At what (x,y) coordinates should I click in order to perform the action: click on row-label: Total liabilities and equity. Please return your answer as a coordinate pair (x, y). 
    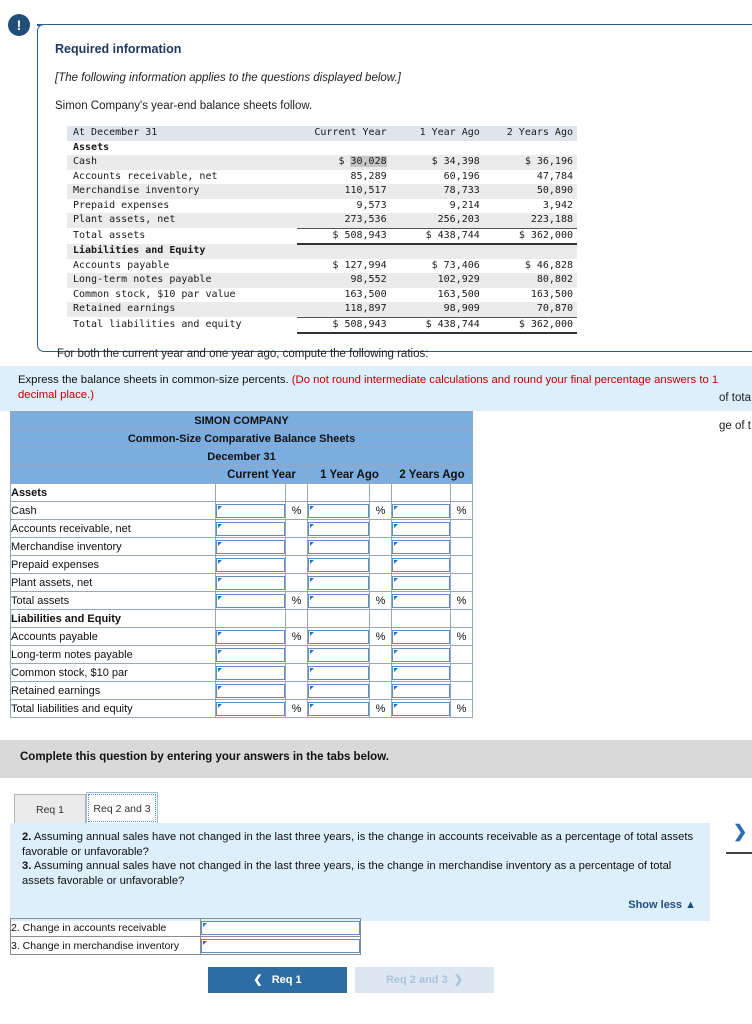
    Looking at the image, I should click on (113, 708).